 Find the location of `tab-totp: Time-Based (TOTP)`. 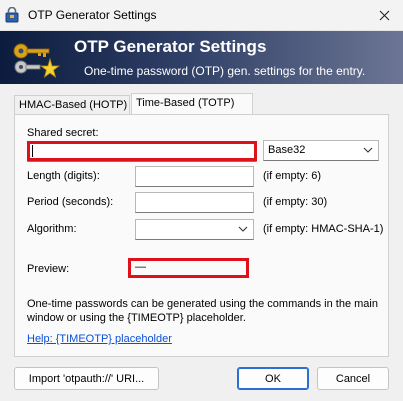

tab-totp: Time-Based (TOTP) is located at coordinates (192, 104).